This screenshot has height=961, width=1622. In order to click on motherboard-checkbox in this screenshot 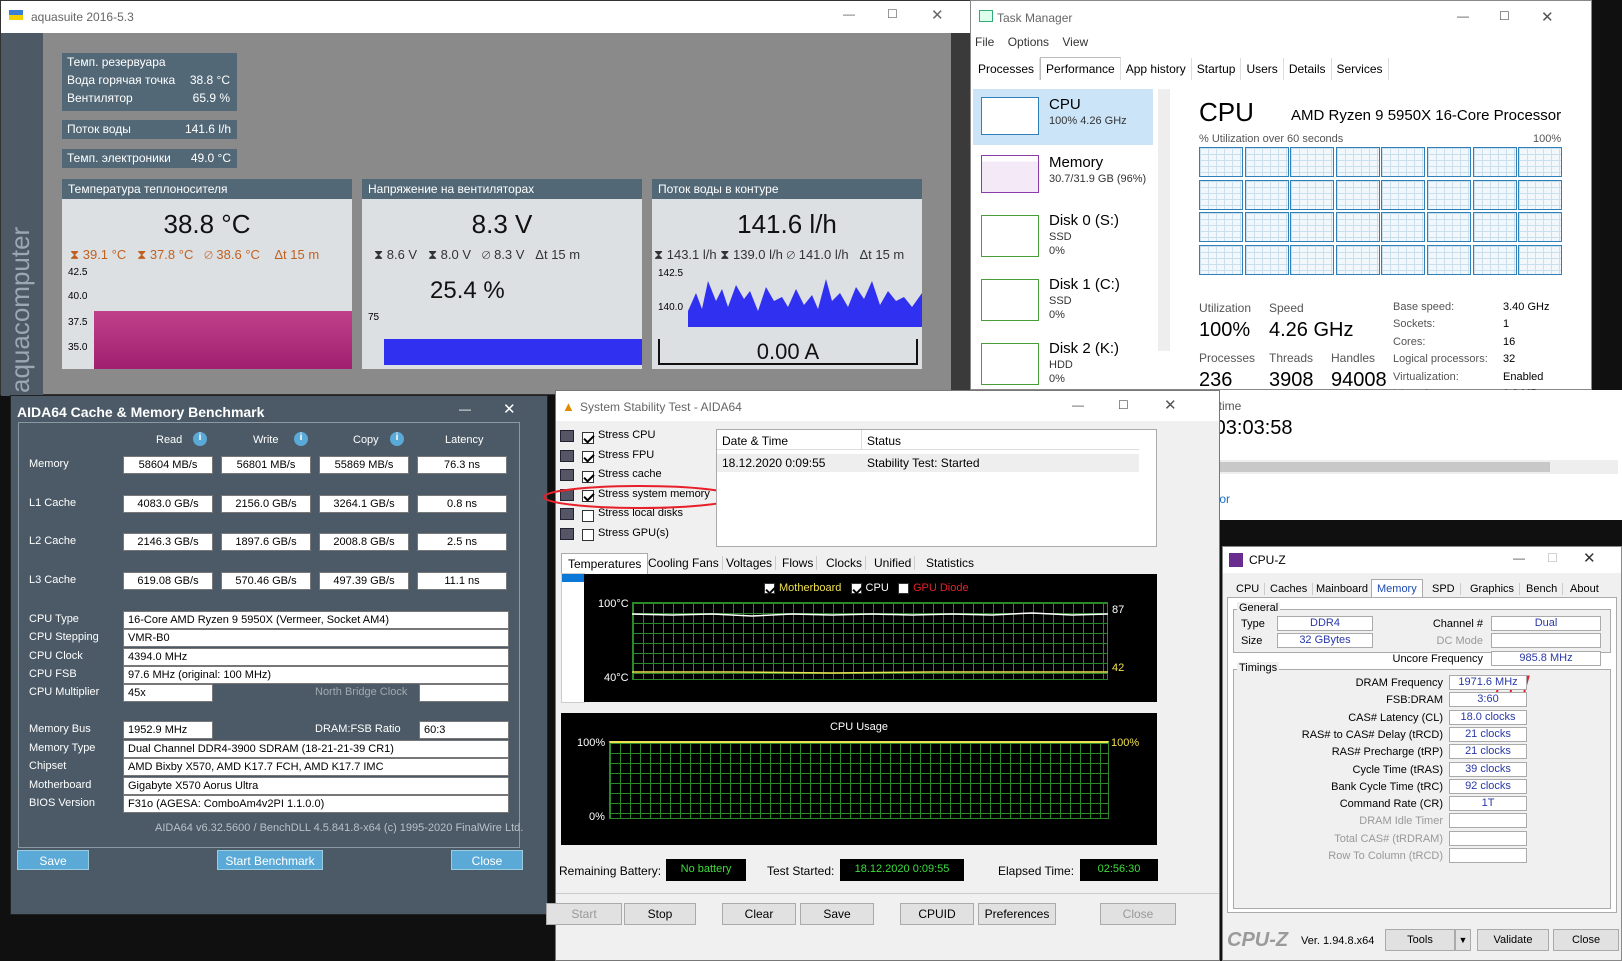, I will do `click(769, 588)`.